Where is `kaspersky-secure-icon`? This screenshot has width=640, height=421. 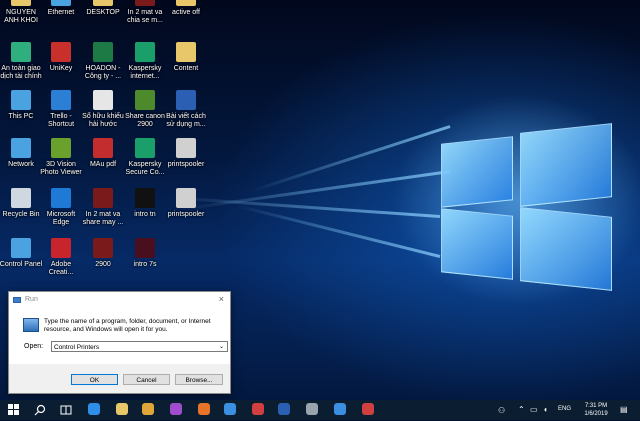
kaspersky-secure-icon is located at coordinates (145, 148).